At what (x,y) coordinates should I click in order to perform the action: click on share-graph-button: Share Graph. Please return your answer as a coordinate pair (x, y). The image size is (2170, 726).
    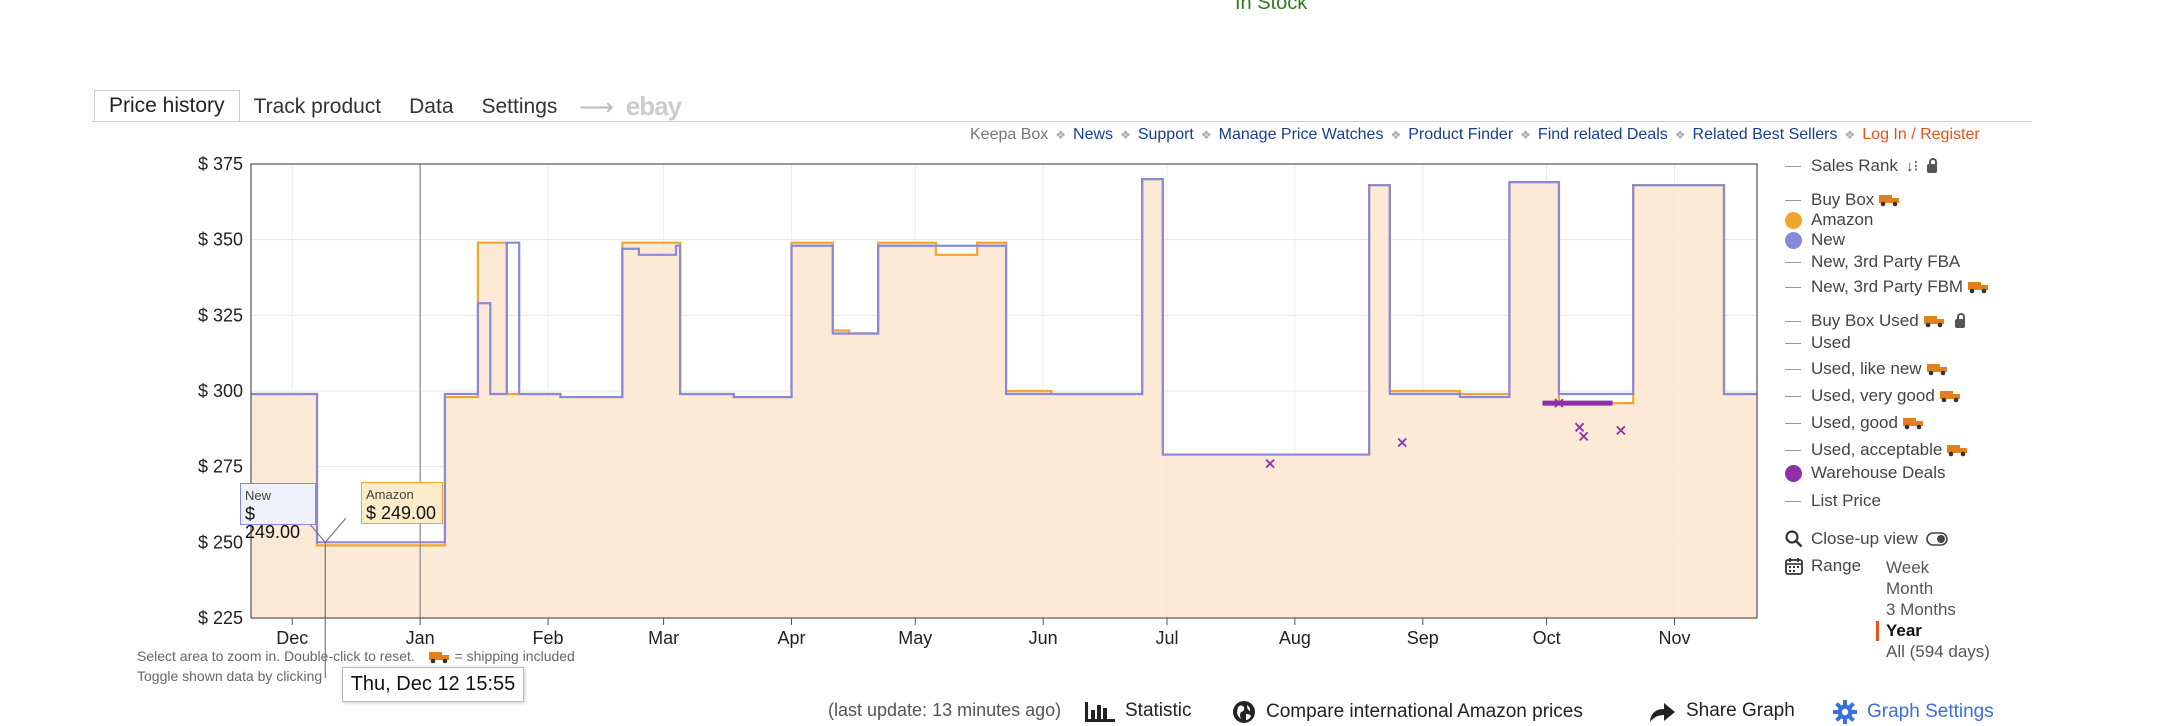
    Looking at the image, I should click on (1721, 711).